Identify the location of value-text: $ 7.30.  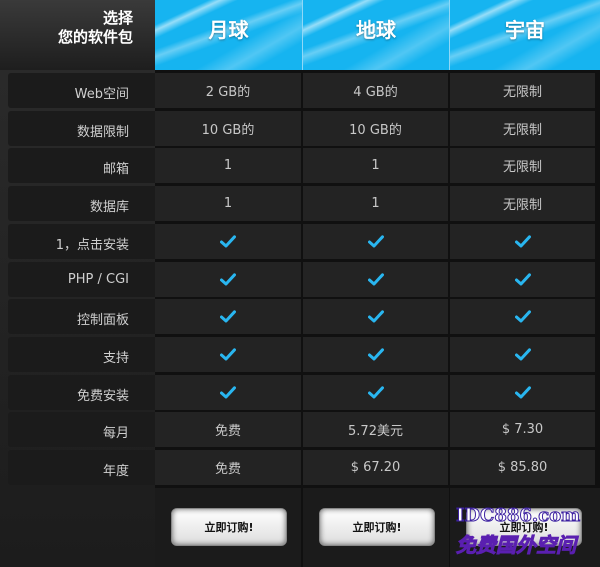
(522, 430).